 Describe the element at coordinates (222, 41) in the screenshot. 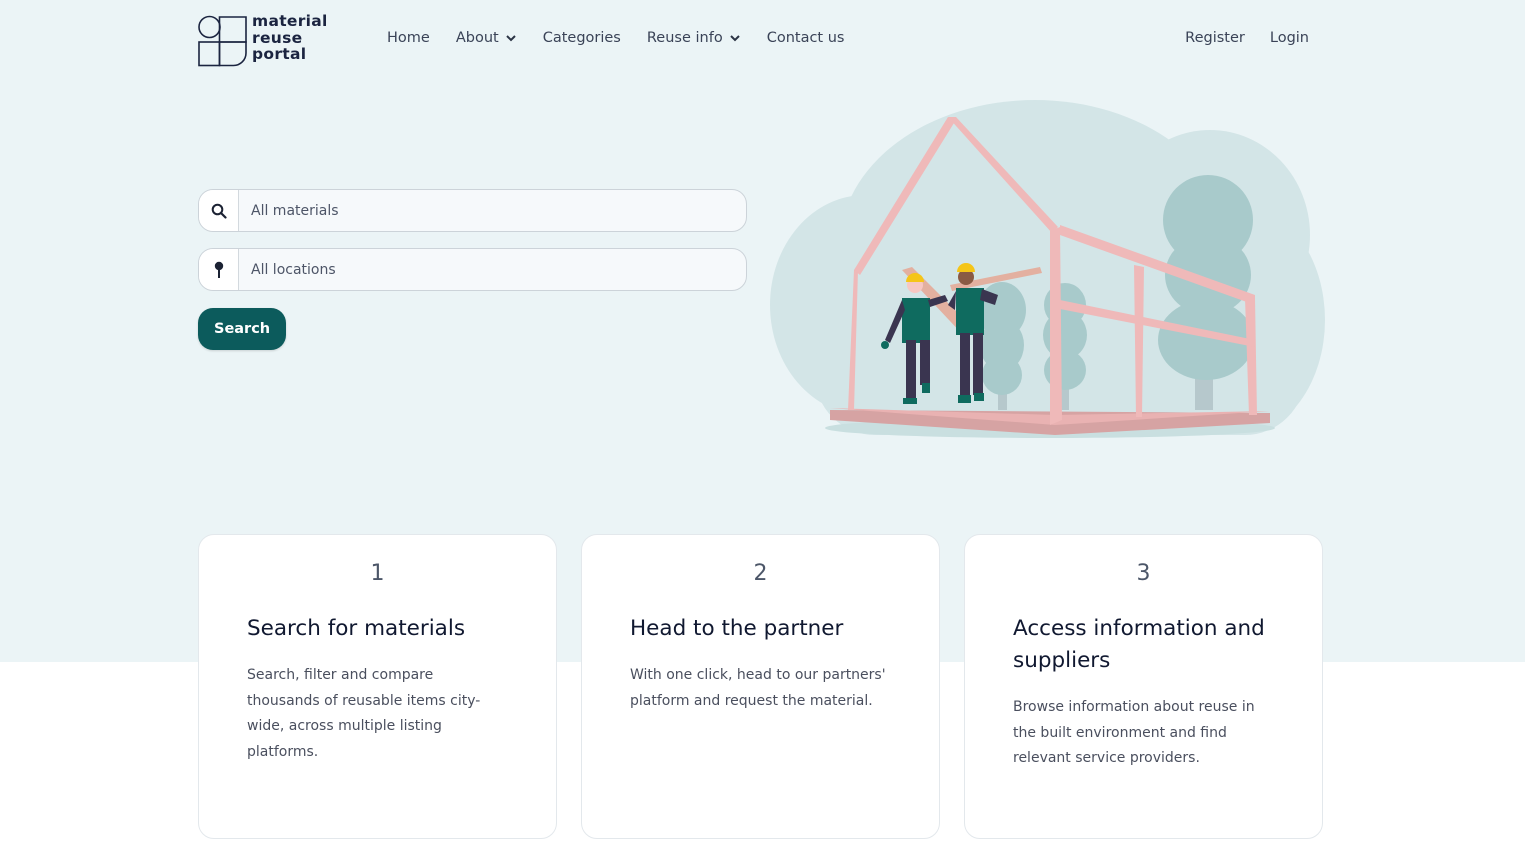

I see `logo-icon` at that location.